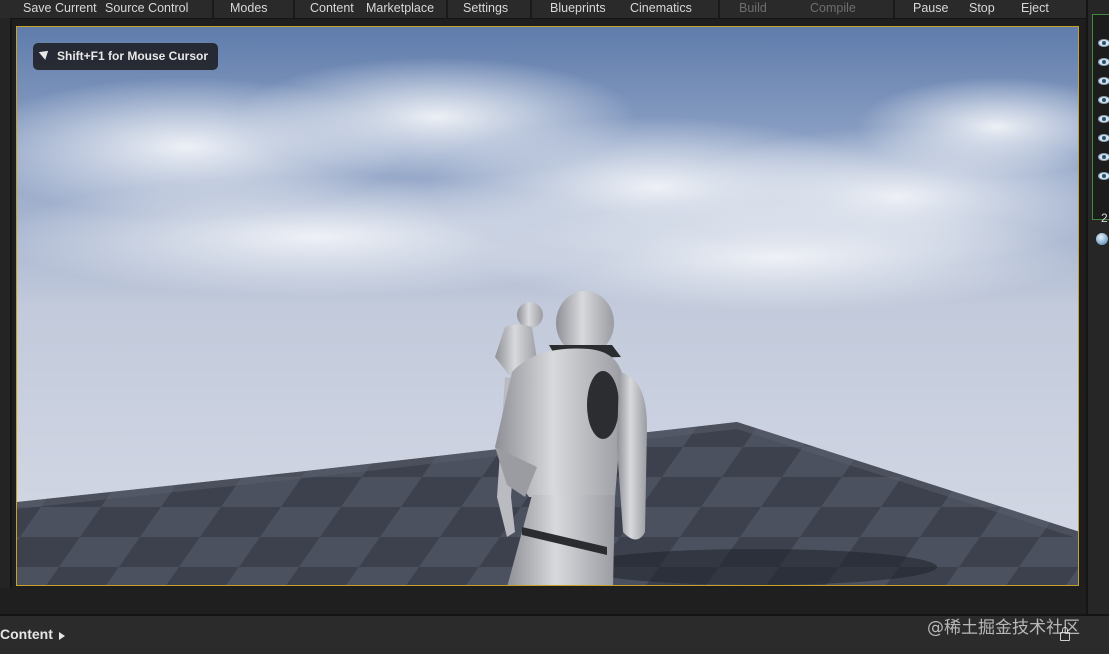  What do you see at coordinates (1003, 628) in the screenshot?
I see `watermark: @稀土掘金技术社区` at bounding box center [1003, 628].